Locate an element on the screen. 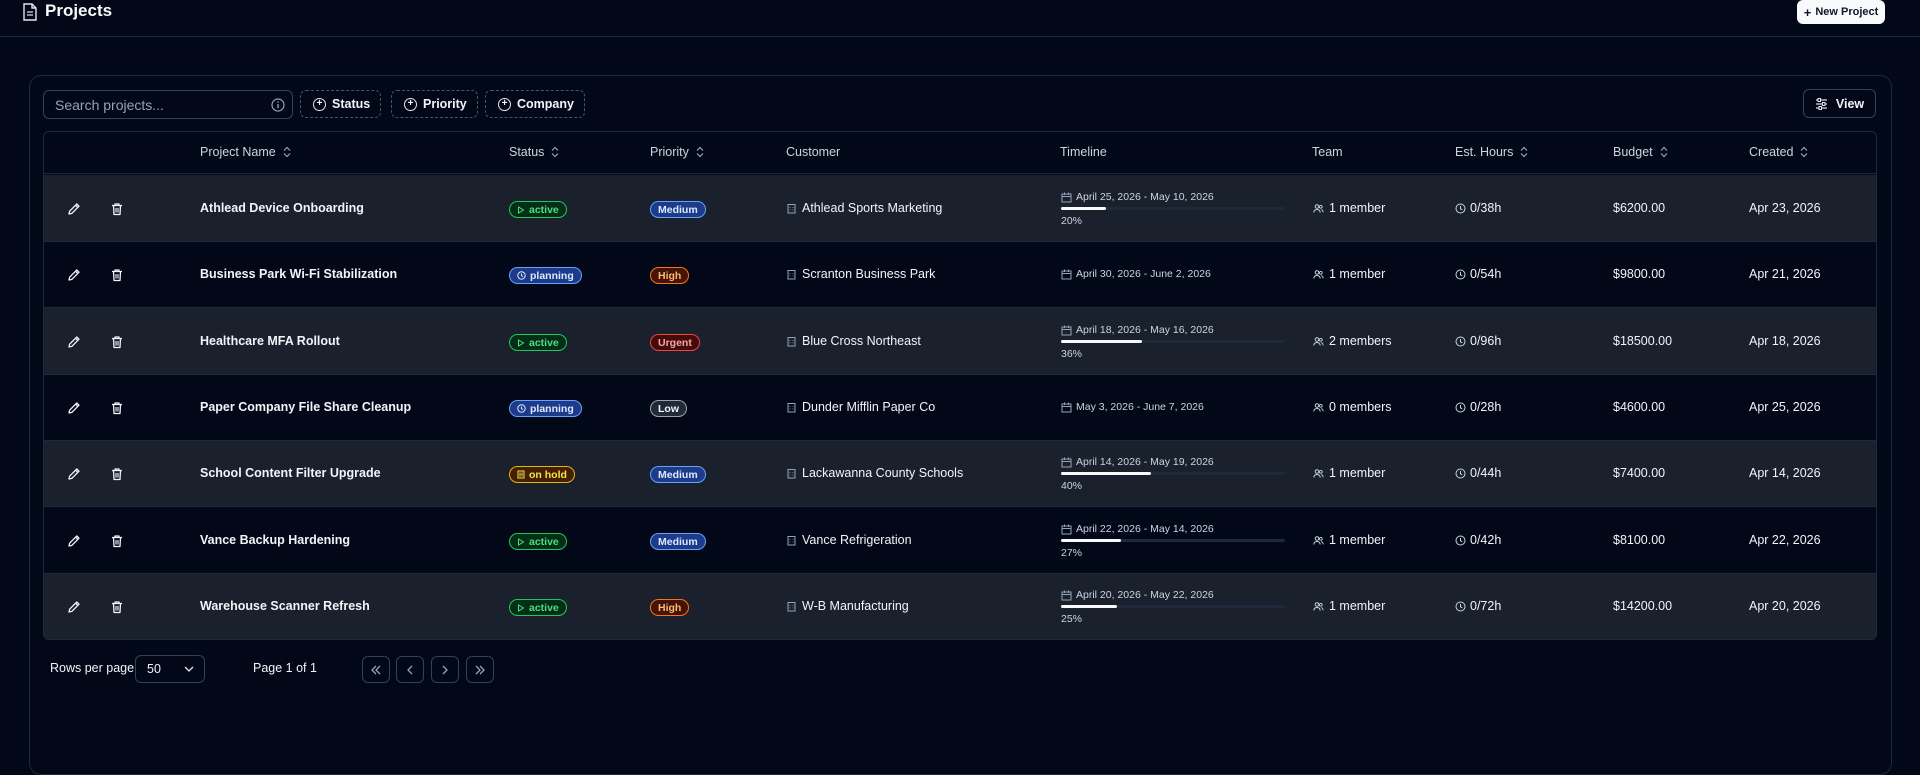  customer-name: Lackawanna County Schools is located at coordinates (883, 473).